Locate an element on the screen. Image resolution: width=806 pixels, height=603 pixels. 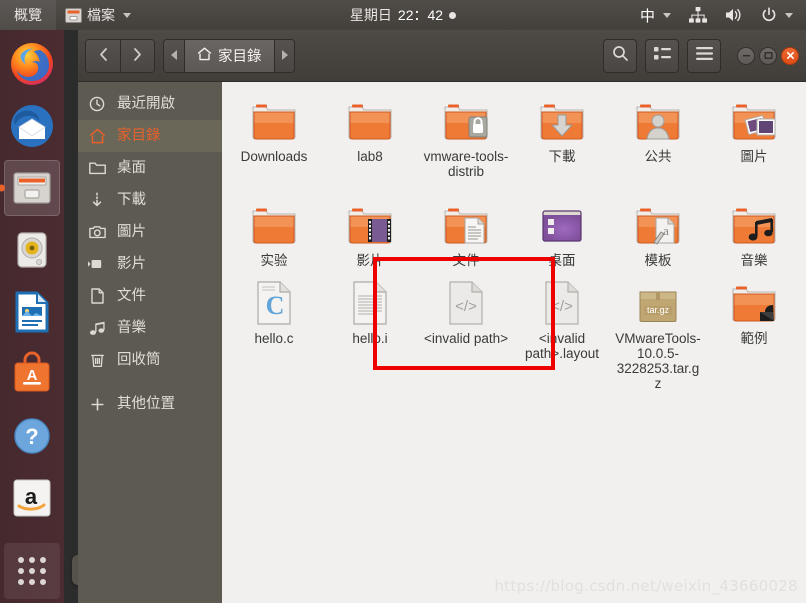
launcher-item-libreoffice-writer is located at coordinates (32, 312).